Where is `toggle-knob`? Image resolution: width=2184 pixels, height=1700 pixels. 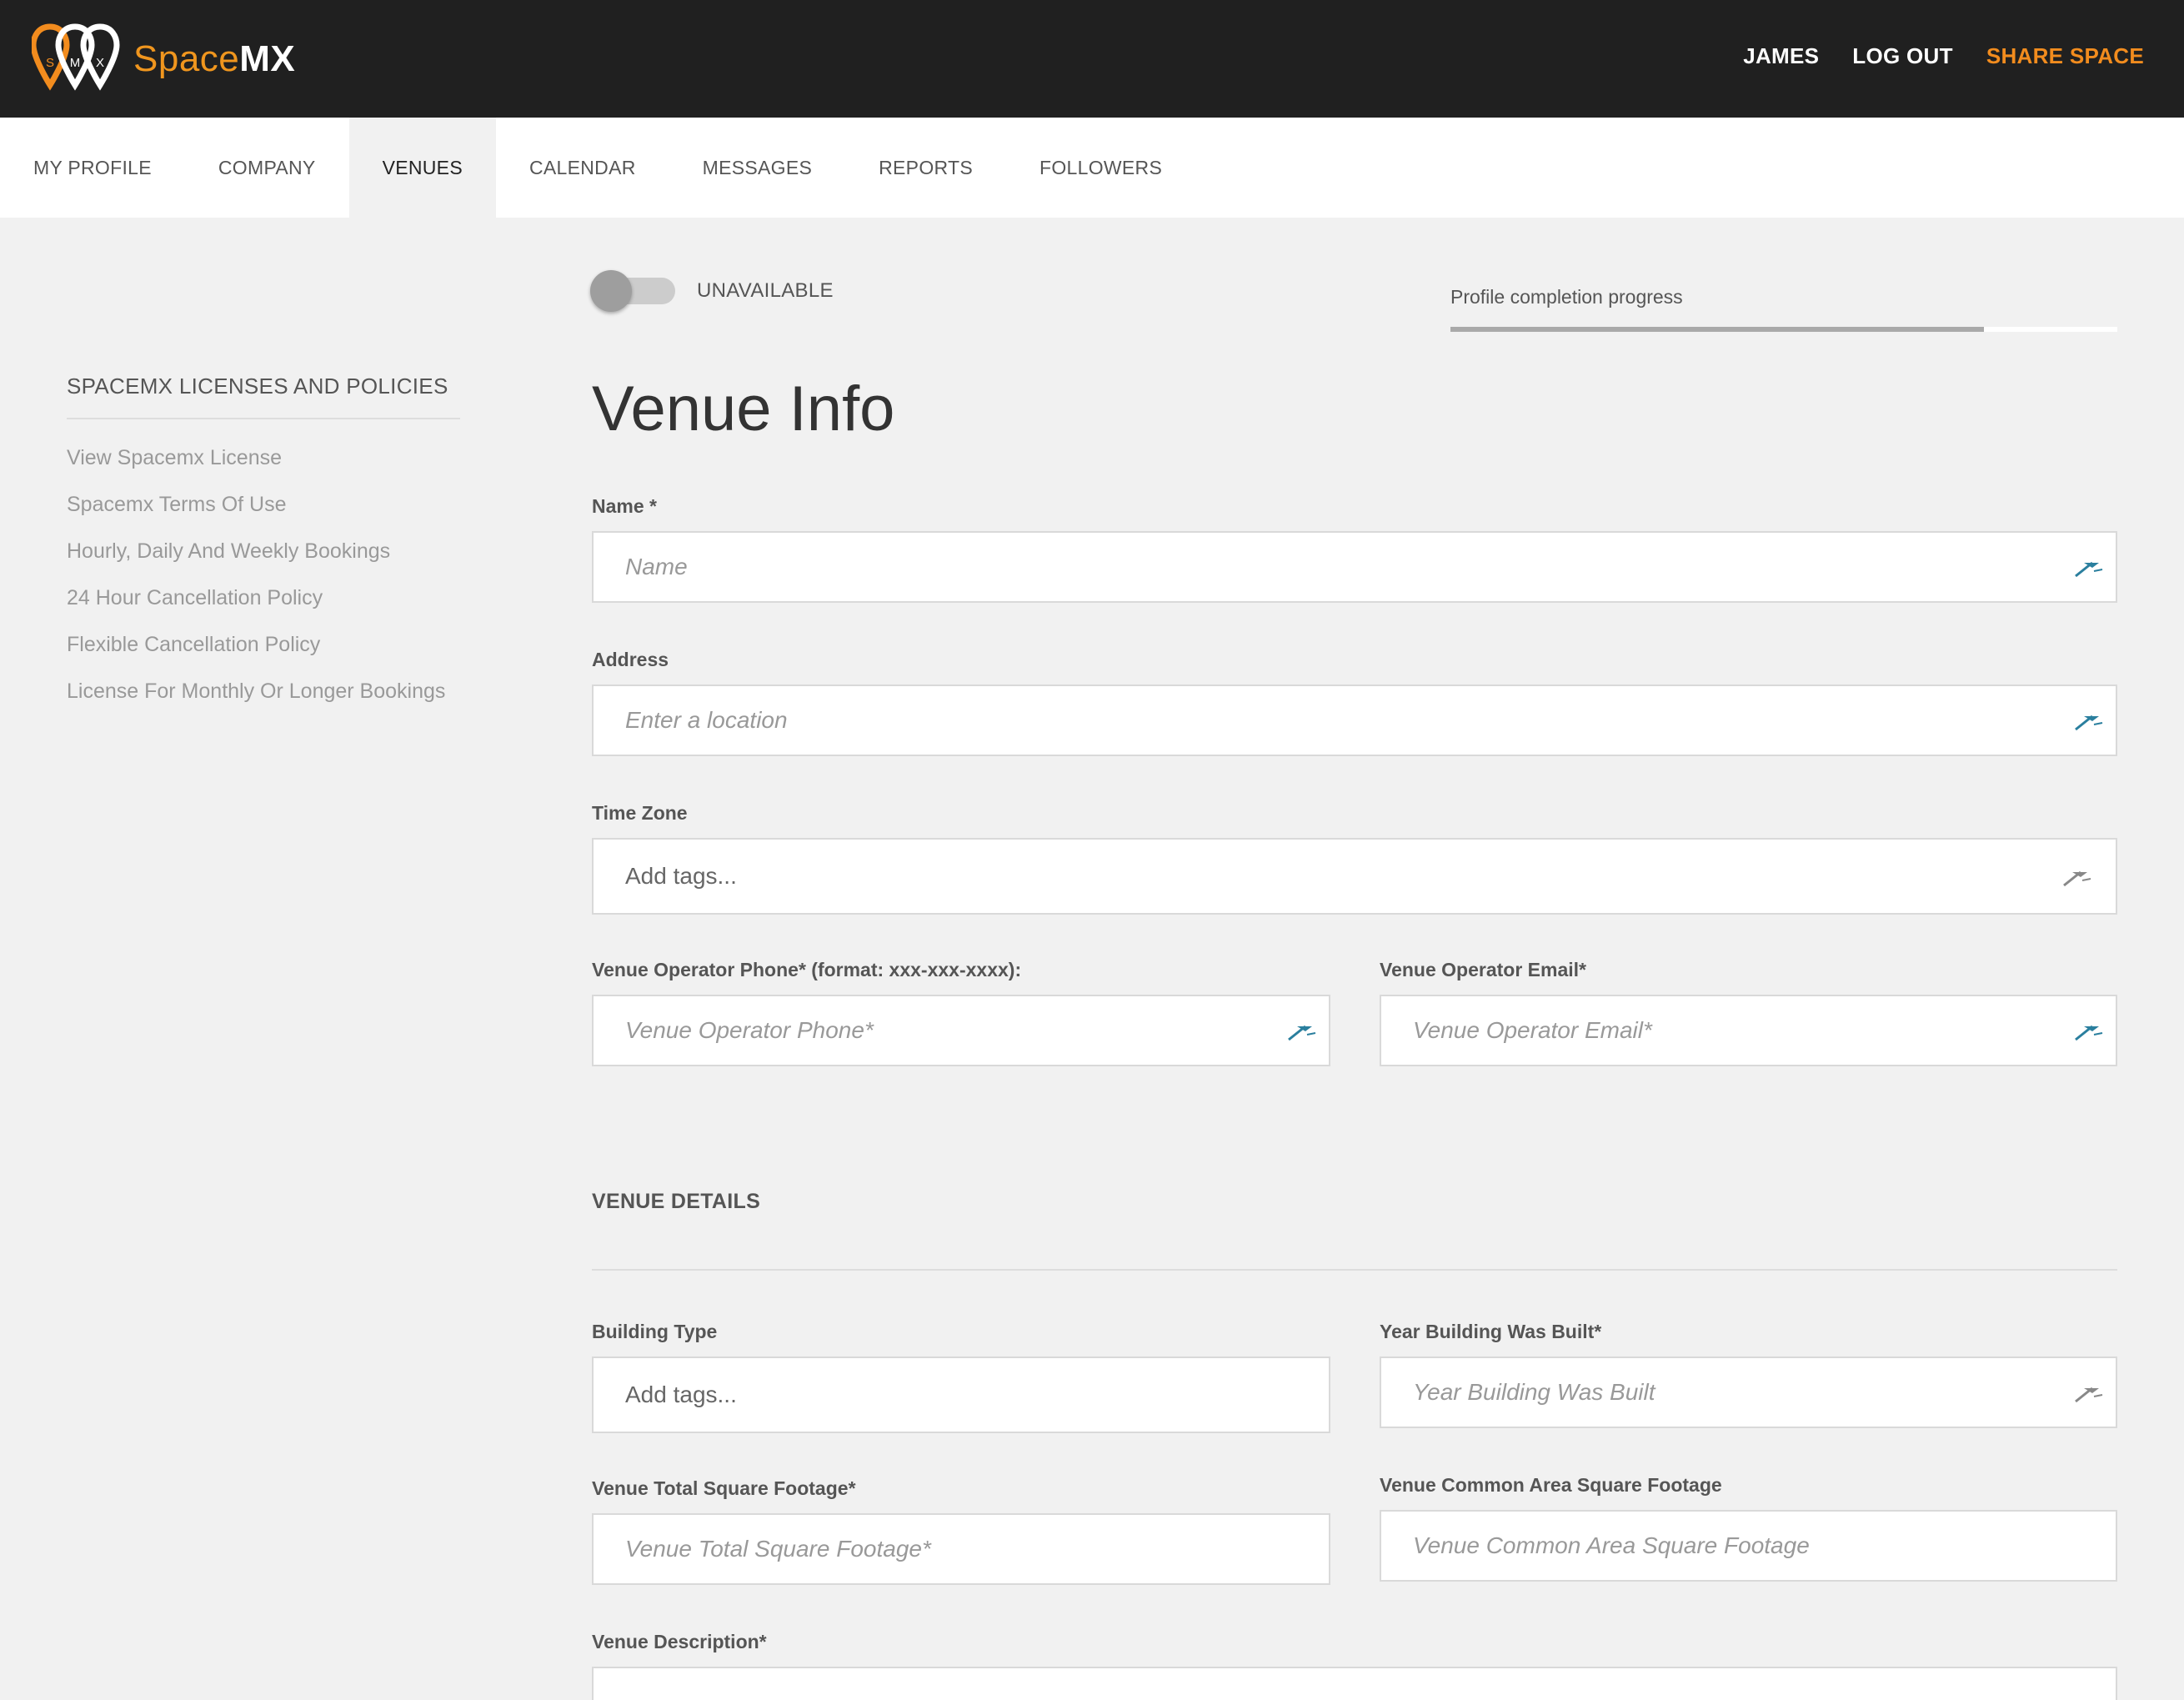
toggle-knob is located at coordinates (611, 291).